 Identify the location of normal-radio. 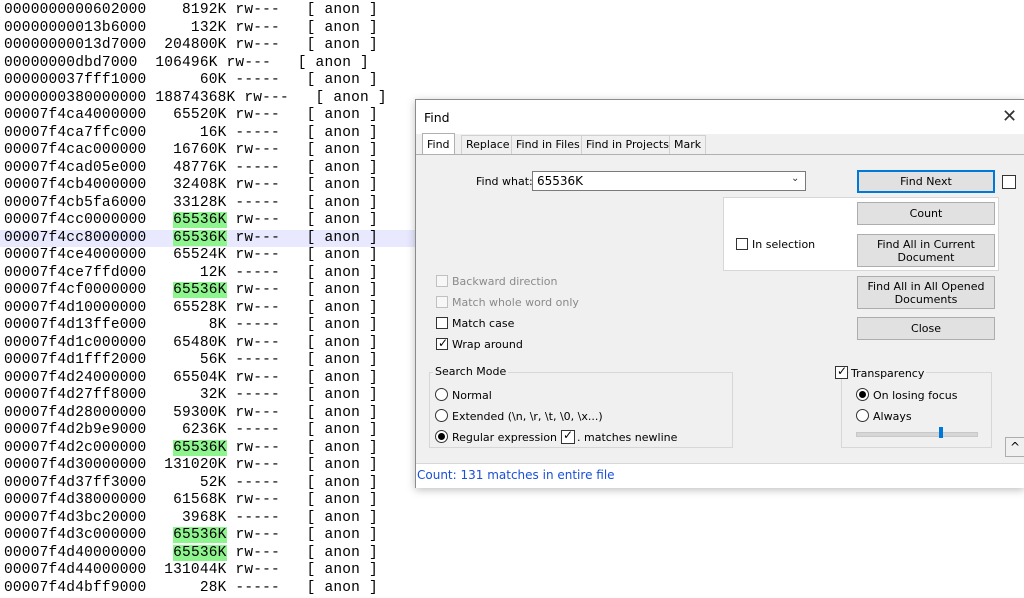
(441, 394).